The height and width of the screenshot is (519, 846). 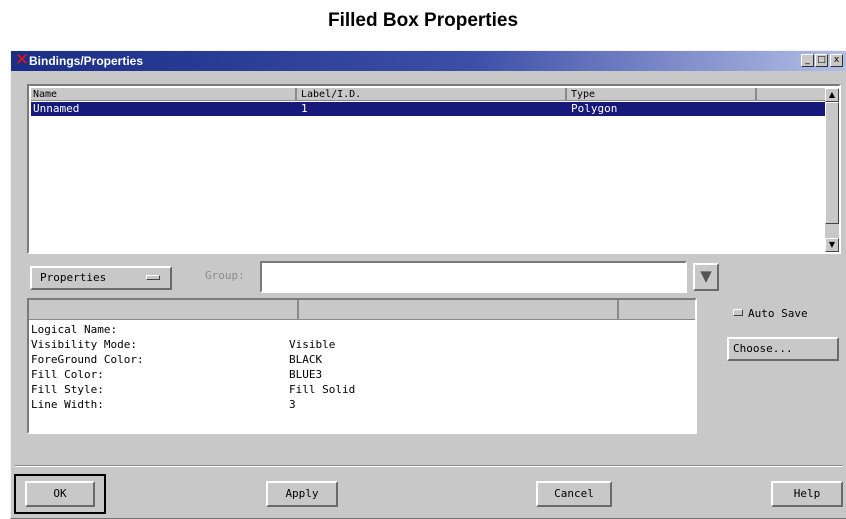 What do you see at coordinates (67, 404) in the screenshot?
I see `property-name: Line Width:` at bounding box center [67, 404].